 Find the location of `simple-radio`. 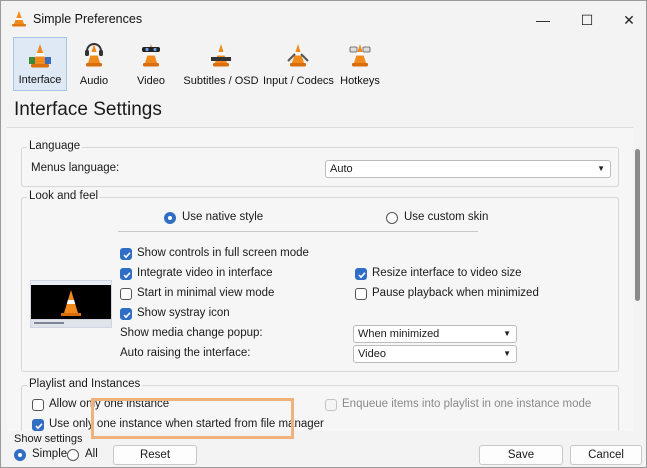

simple-radio is located at coordinates (20, 455).